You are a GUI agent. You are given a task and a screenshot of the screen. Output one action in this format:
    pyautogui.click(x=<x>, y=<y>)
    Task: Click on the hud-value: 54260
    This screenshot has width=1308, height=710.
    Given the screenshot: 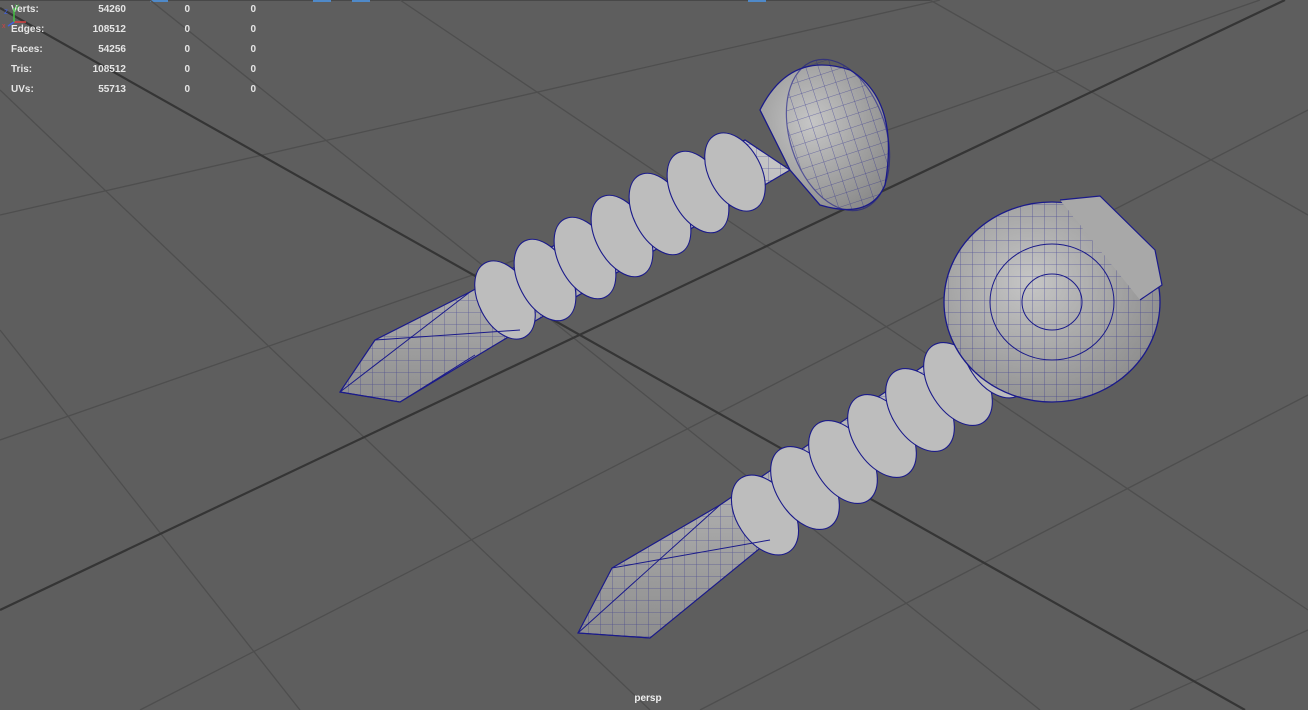 What is the action you would take?
    pyautogui.click(x=112, y=9)
    